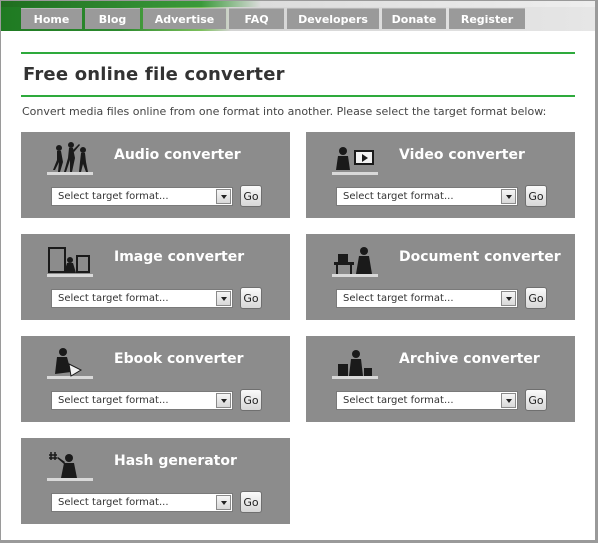  What do you see at coordinates (333, 18) in the screenshot?
I see `nav-tab-developers: Developers` at bounding box center [333, 18].